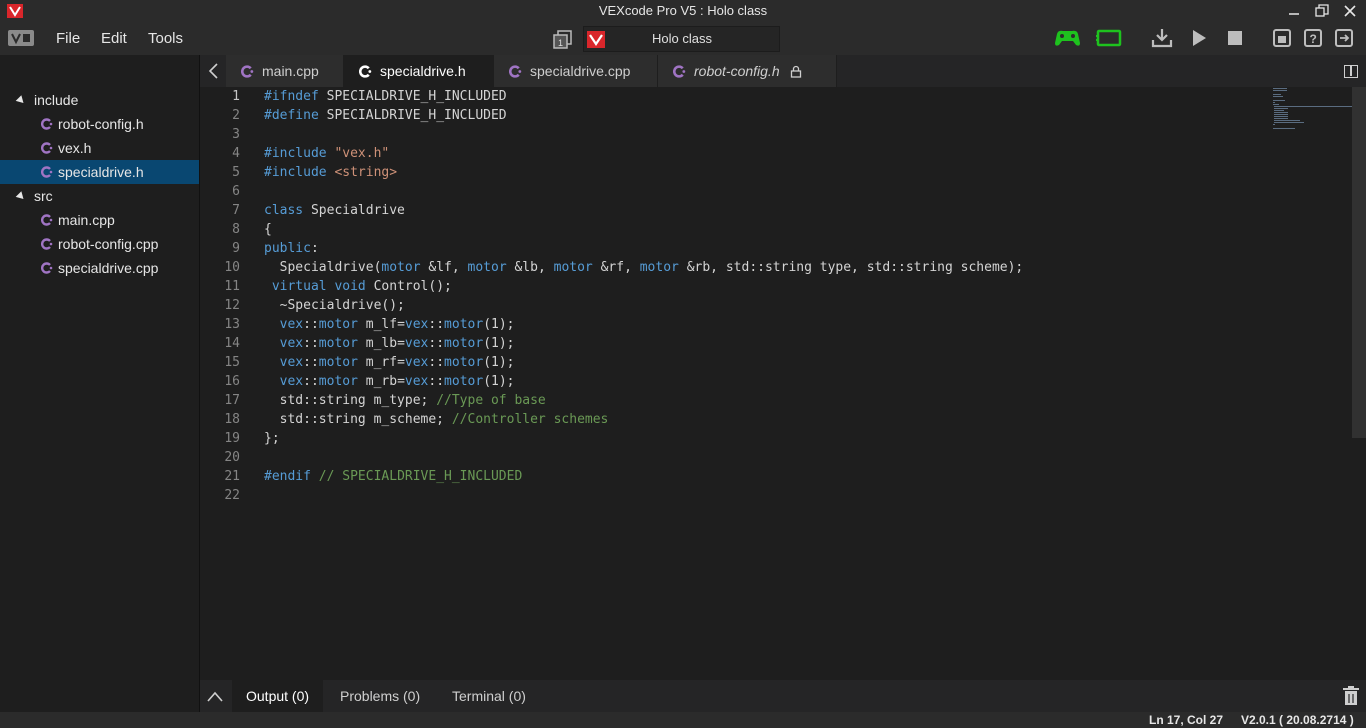 Image resolution: width=1366 pixels, height=728 pixels. I want to click on line-number: 11, so click(232, 286).